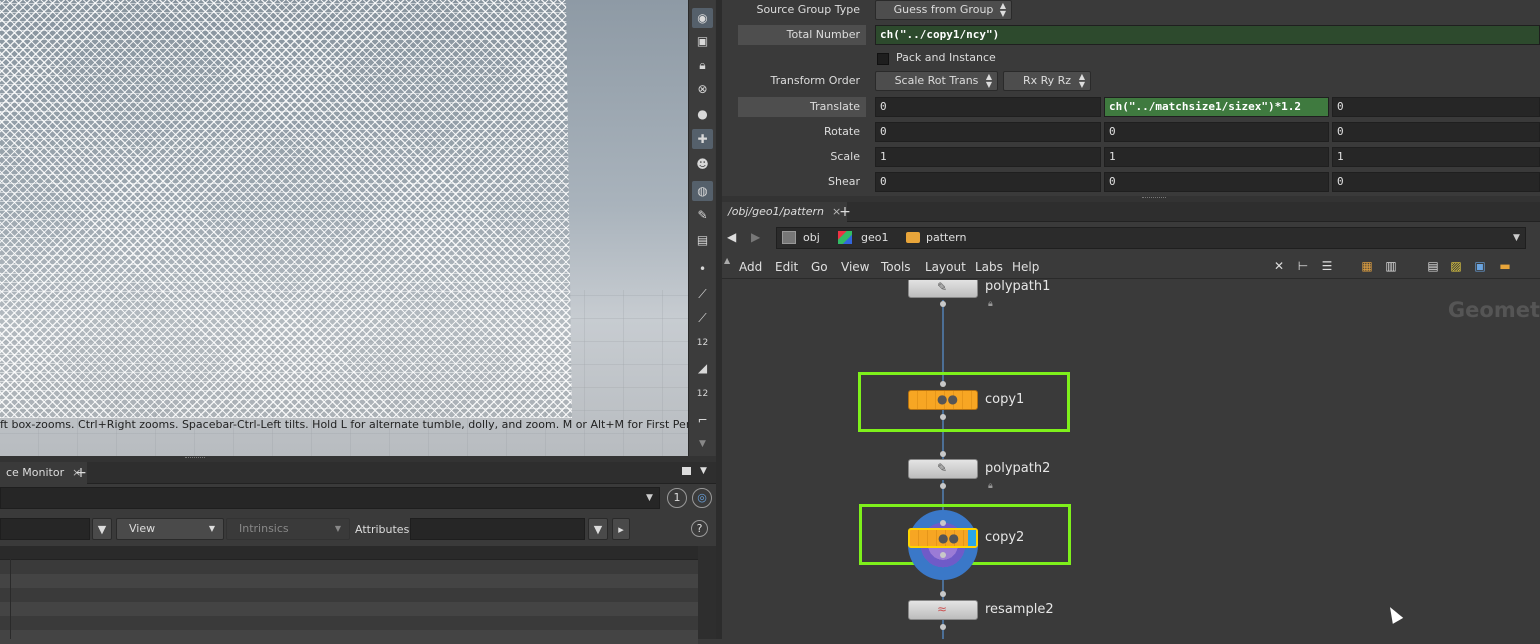 This screenshot has width=1540, height=644. Describe the element at coordinates (1216, 107) in the screenshot. I see `translate-y-field: ch("../matchsize1/sizex")*1.2` at that location.